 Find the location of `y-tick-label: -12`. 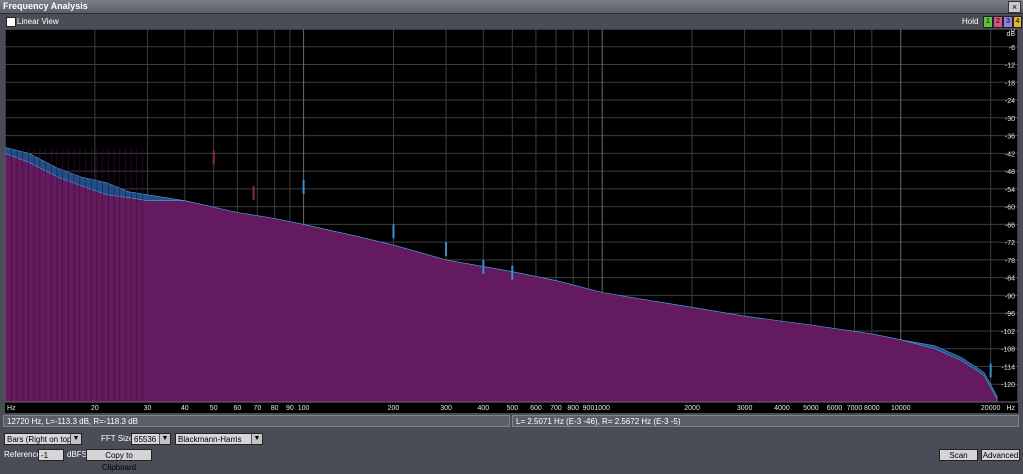

y-tick-label: -12 is located at coordinates (1010, 66).